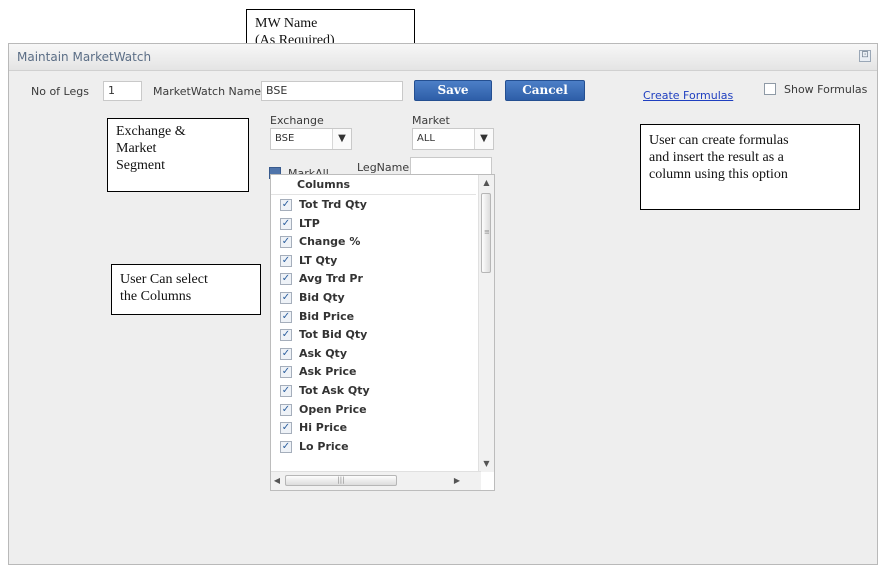  I want to click on column-row: ✓ Lo Price, so click(376, 447).